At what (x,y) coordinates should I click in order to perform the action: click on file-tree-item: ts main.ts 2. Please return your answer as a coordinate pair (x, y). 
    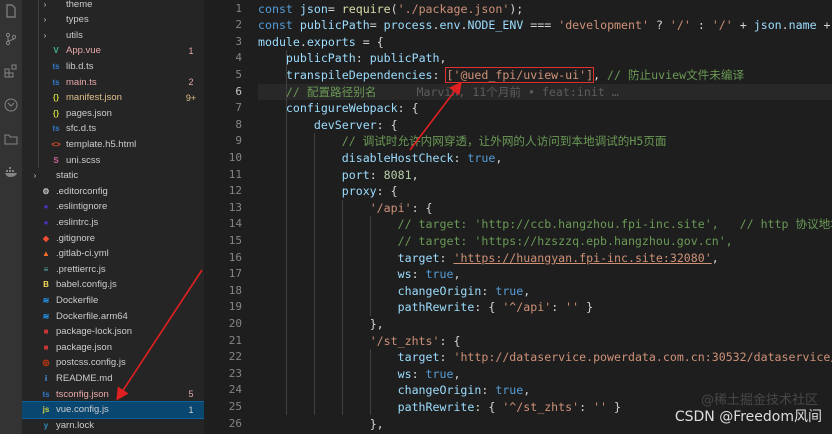
    Looking at the image, I should click on (113, 82).